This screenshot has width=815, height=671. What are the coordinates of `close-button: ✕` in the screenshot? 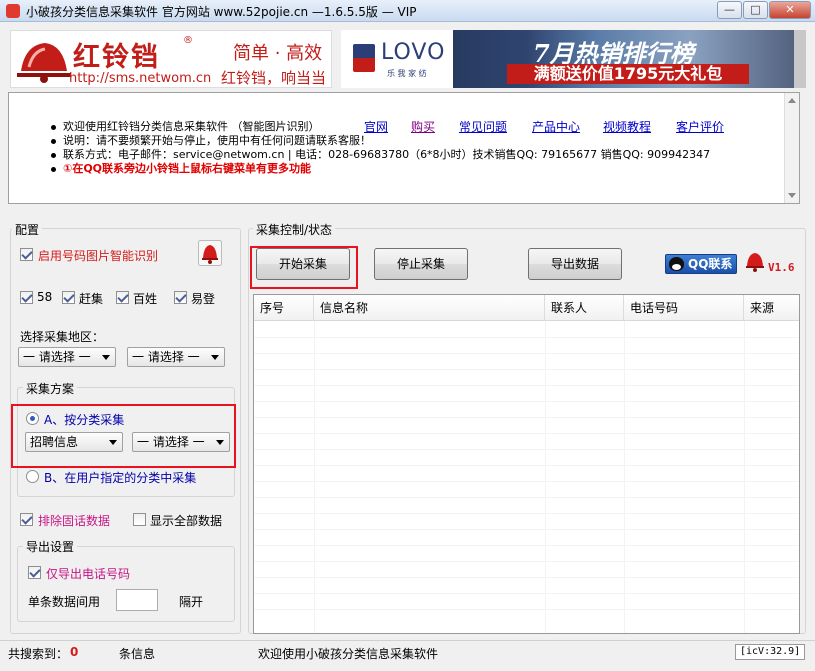 It's located at (790, 10).